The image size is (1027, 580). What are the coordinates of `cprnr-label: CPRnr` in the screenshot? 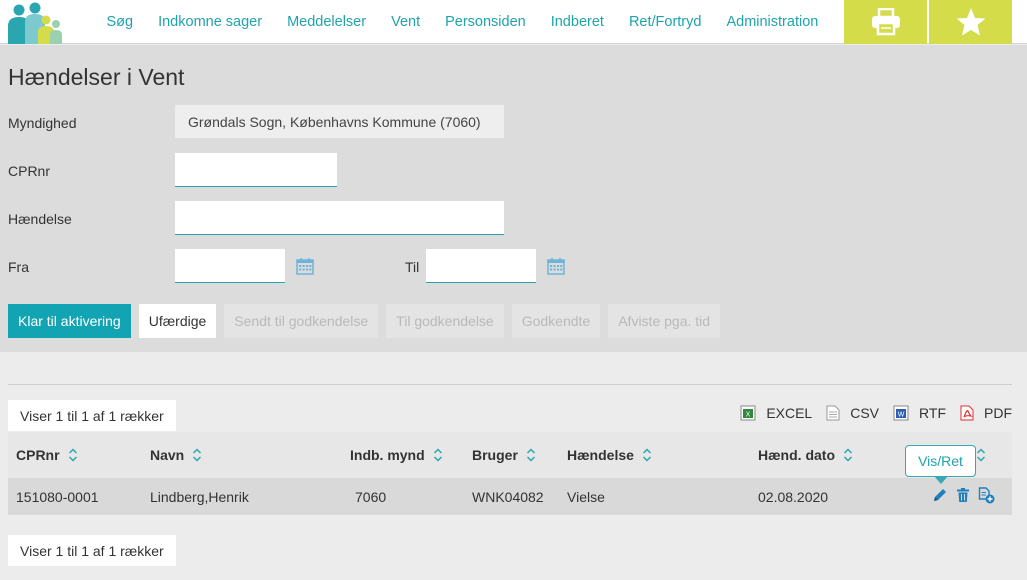 It's located at (29, 171).